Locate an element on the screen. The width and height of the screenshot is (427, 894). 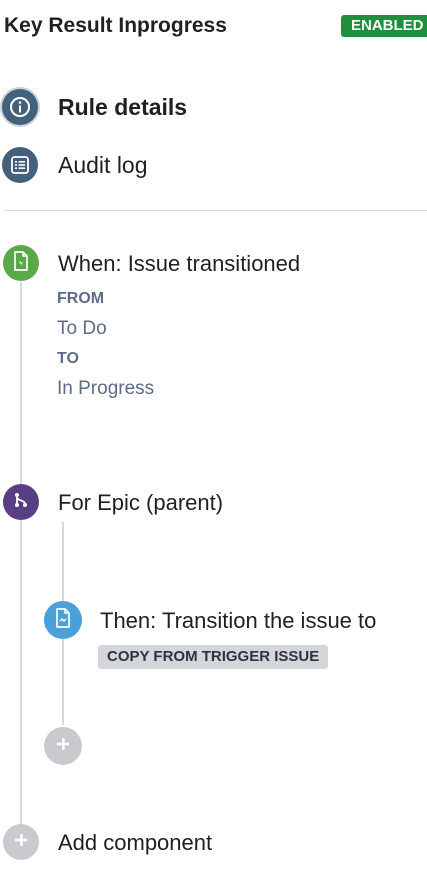
nav-label-rule-details: Rule details is located at coordinates (123, 106).